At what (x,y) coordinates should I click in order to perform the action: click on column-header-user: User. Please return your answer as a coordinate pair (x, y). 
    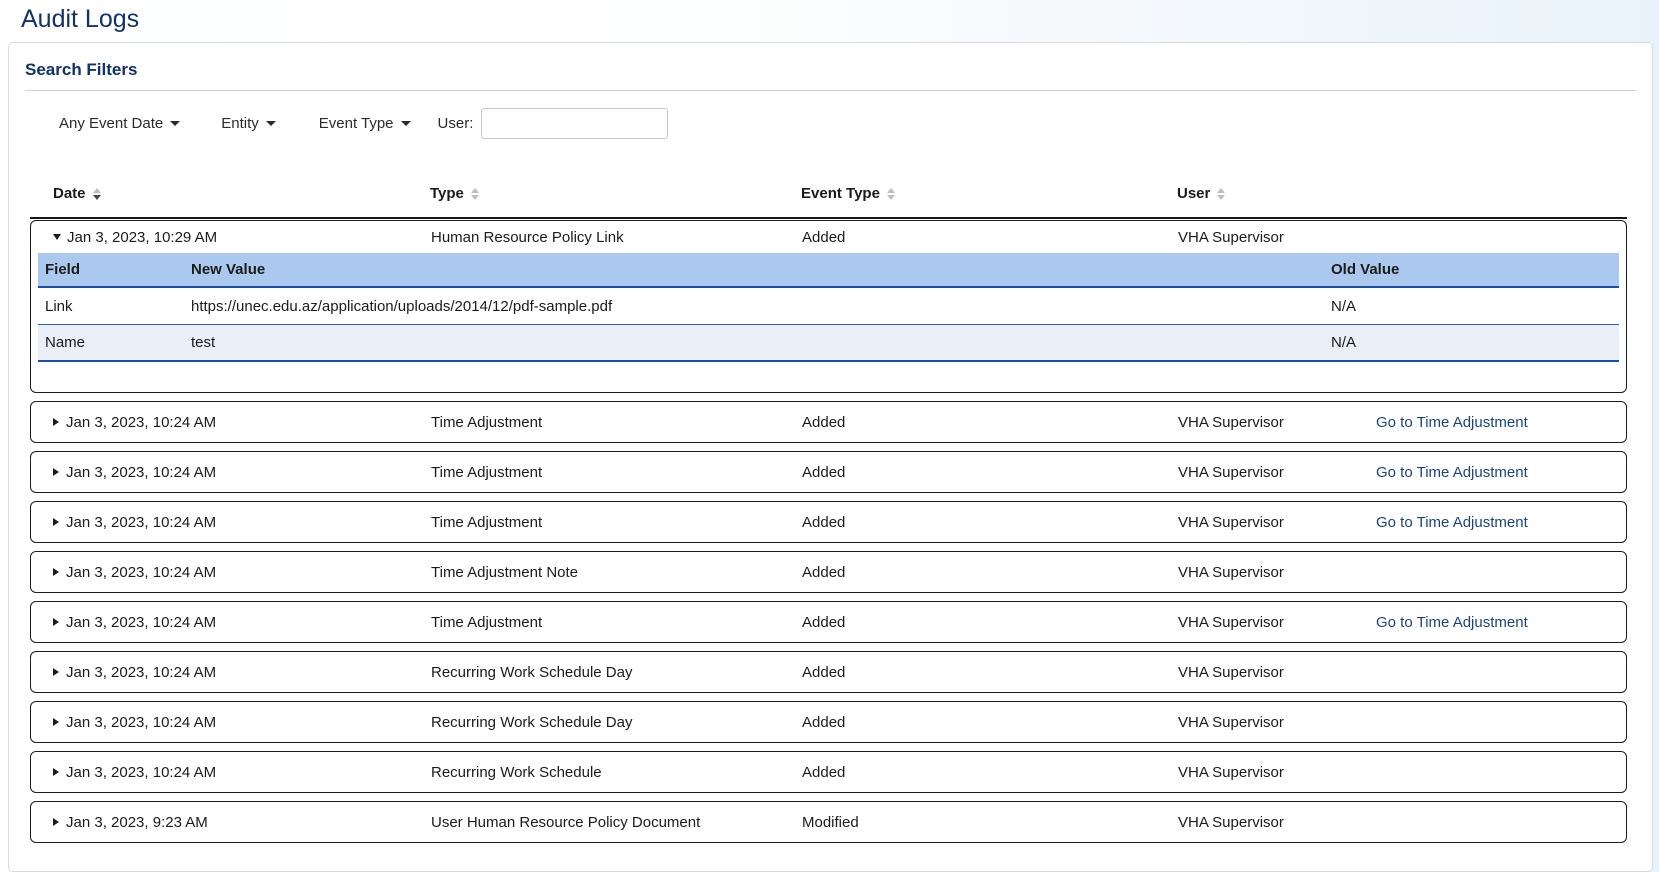
    Looking at the image, I should click on (1276, 193).